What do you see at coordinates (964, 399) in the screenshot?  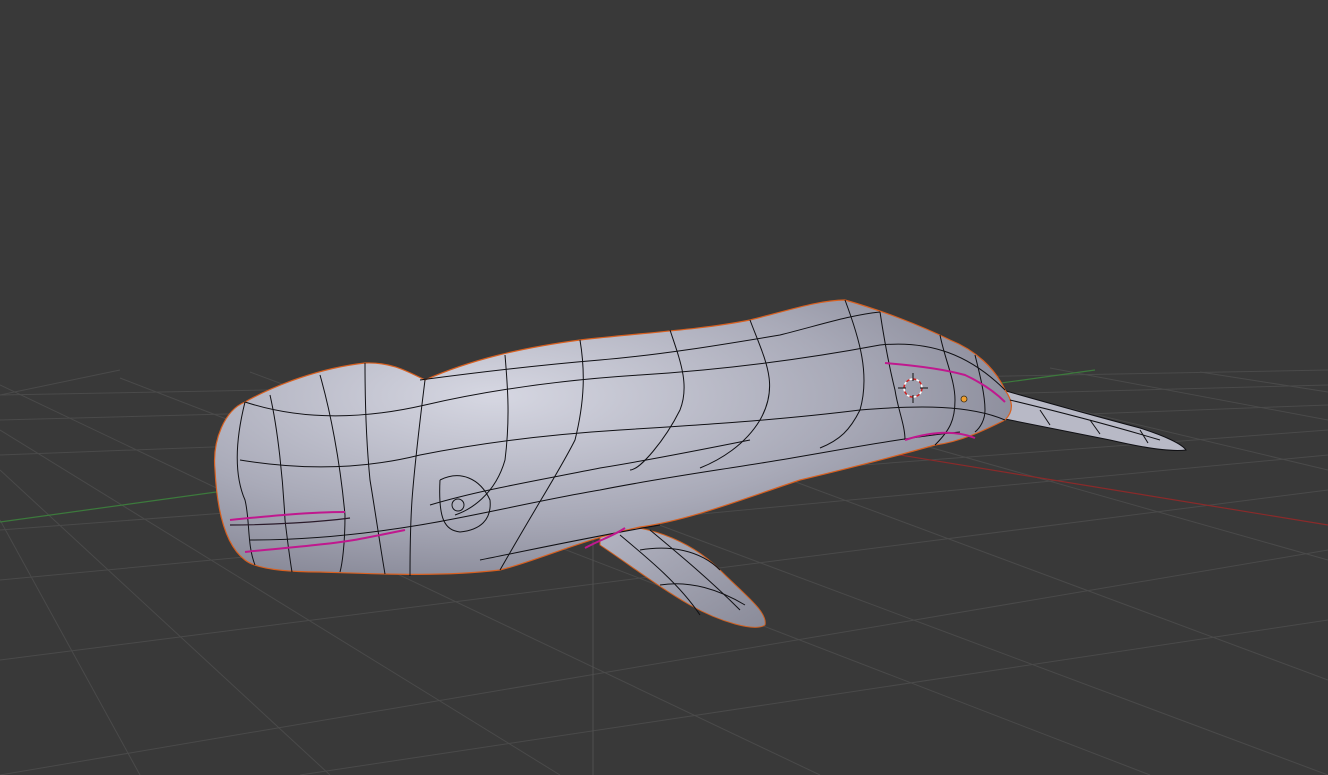 I see `object-origin-dot` at bounding box center [964, 399].